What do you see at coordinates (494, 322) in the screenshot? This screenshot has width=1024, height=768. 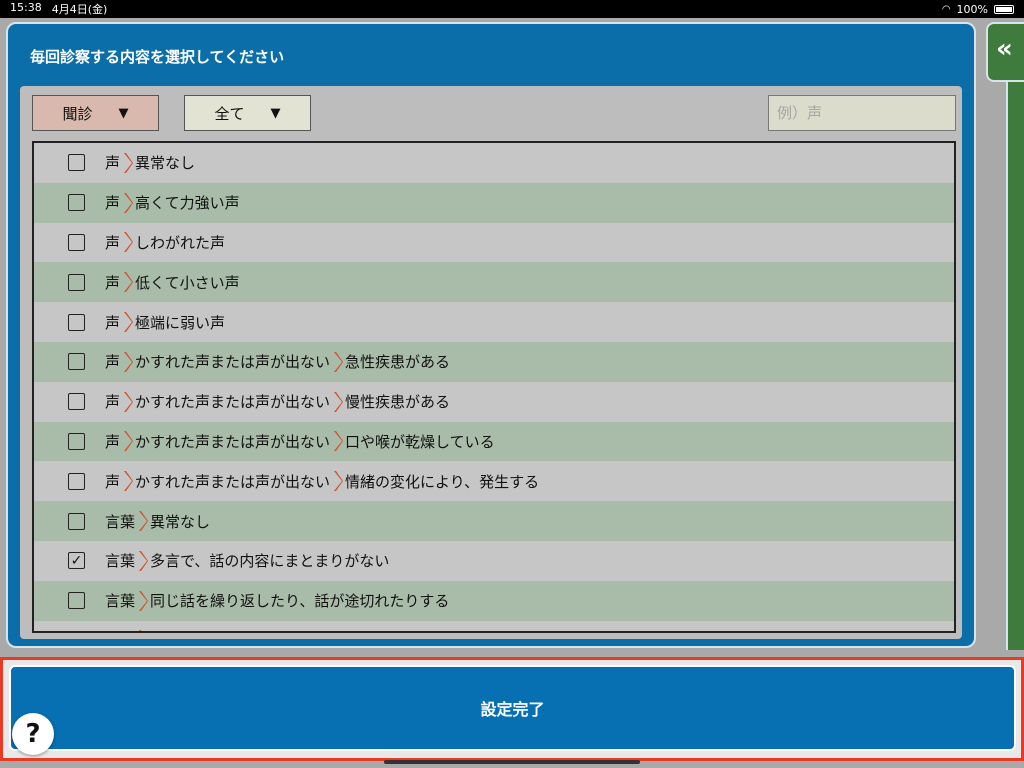 I see `list-item: 声極端に弱い声` at bounding box center [494, 322].